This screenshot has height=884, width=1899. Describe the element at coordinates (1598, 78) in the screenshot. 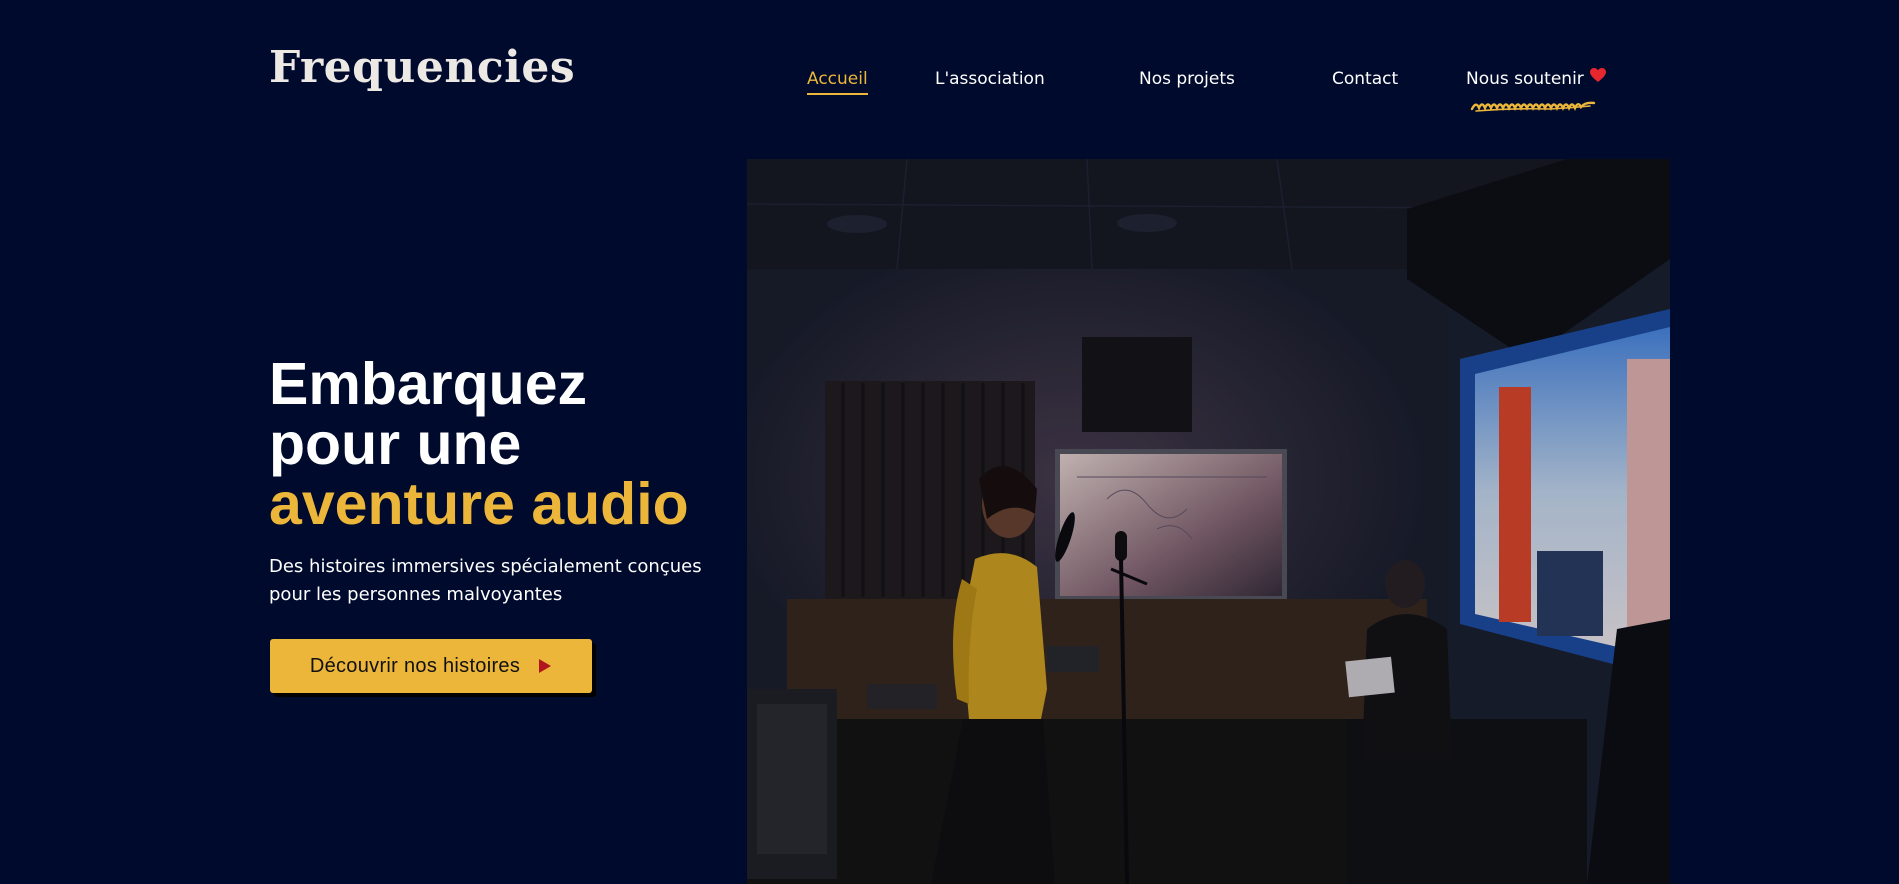

I see `heart-icon` at that location.